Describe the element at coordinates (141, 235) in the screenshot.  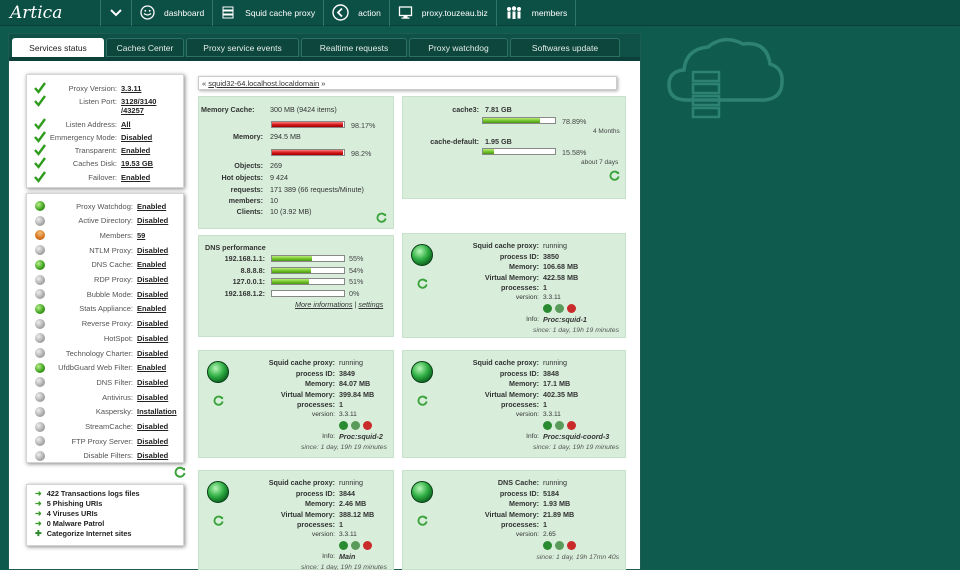
I see `feature-value: 59` at that location.